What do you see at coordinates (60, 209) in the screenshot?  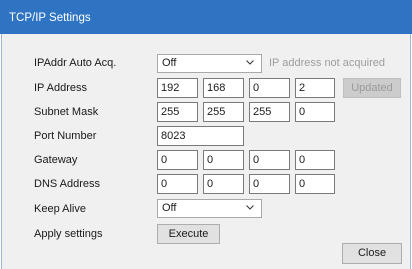 I see `keep-alive-label: Keep Alive` at bounding box center [60, 209].